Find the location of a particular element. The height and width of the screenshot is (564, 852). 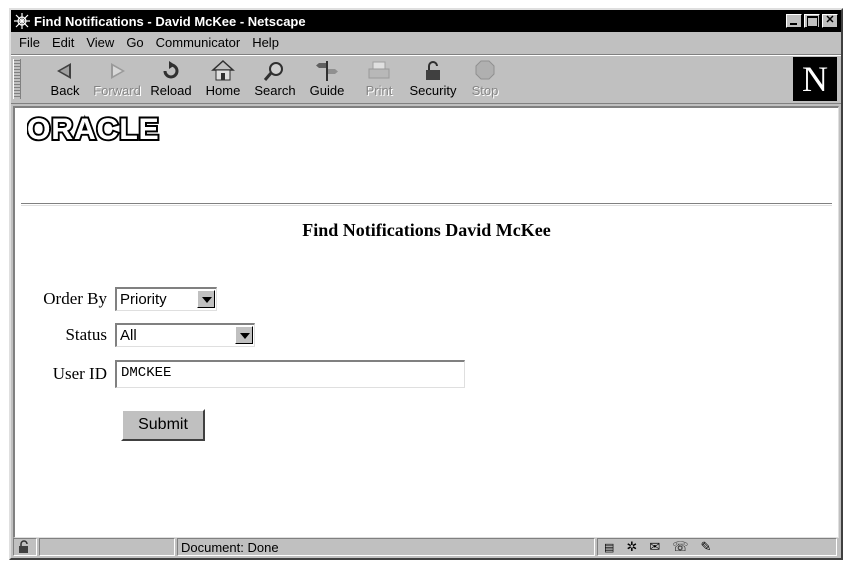

horizontal-divider is located at coordinates (426, 204).